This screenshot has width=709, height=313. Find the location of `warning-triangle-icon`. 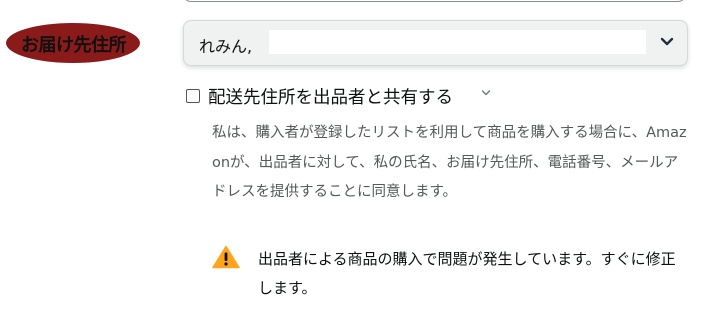

warning-triangle-icon is located at coordinates (226, 257).